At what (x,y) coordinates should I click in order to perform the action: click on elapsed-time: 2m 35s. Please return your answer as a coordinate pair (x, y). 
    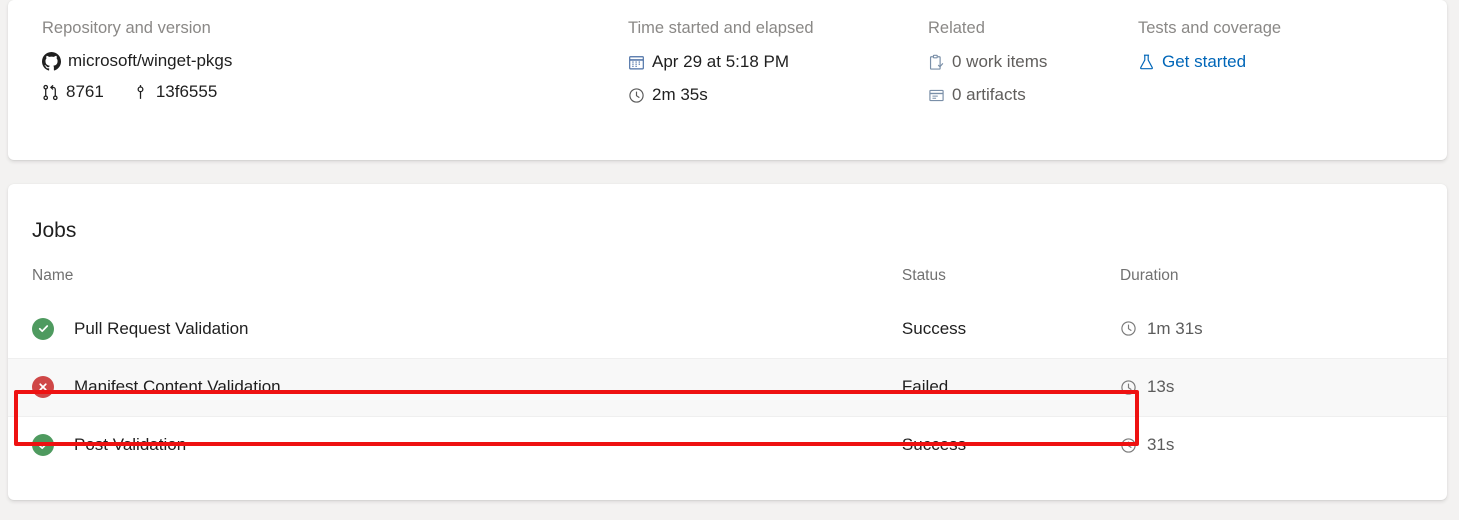
    Looking at the image, I should click on (680, 94).